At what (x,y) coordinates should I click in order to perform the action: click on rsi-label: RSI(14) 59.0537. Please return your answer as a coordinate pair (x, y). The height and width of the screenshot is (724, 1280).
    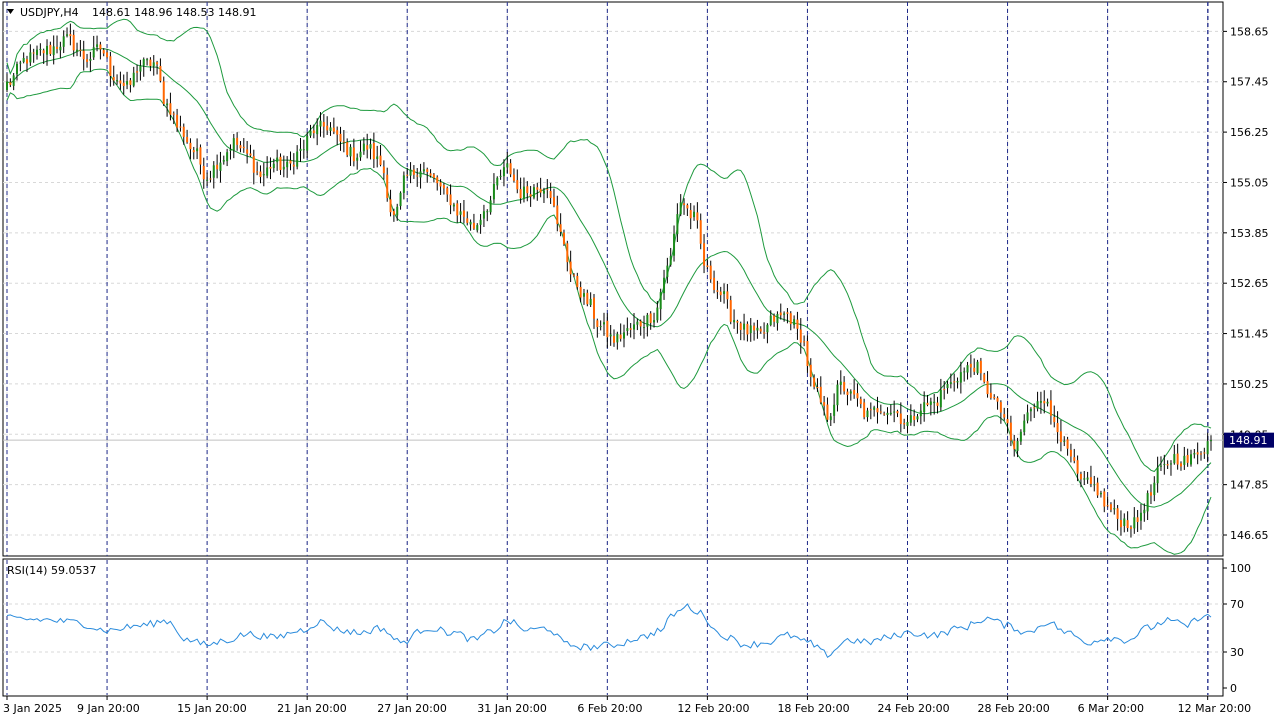
    Looking at the image, I should click on (51, 570).